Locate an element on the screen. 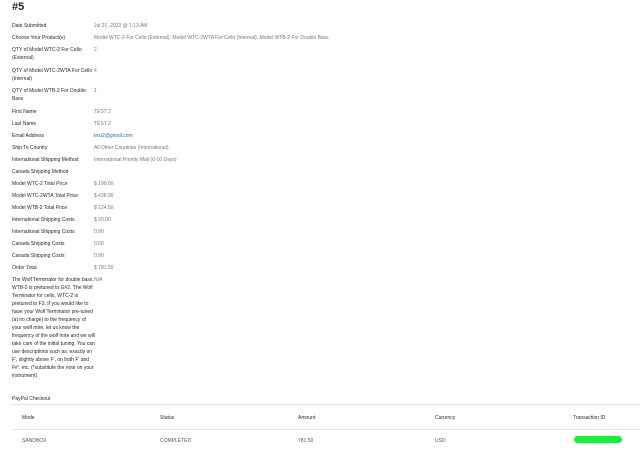 Image resolution: width=640 pixels, height=453 pixels. field-value-qty-wtb2: 1 is located at coordinates (95, 91).